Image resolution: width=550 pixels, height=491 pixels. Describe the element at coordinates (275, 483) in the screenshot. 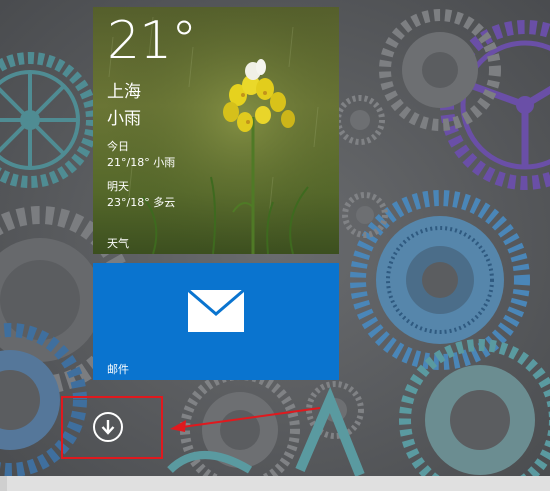

I see `horizontal-scrollbar` at that location.